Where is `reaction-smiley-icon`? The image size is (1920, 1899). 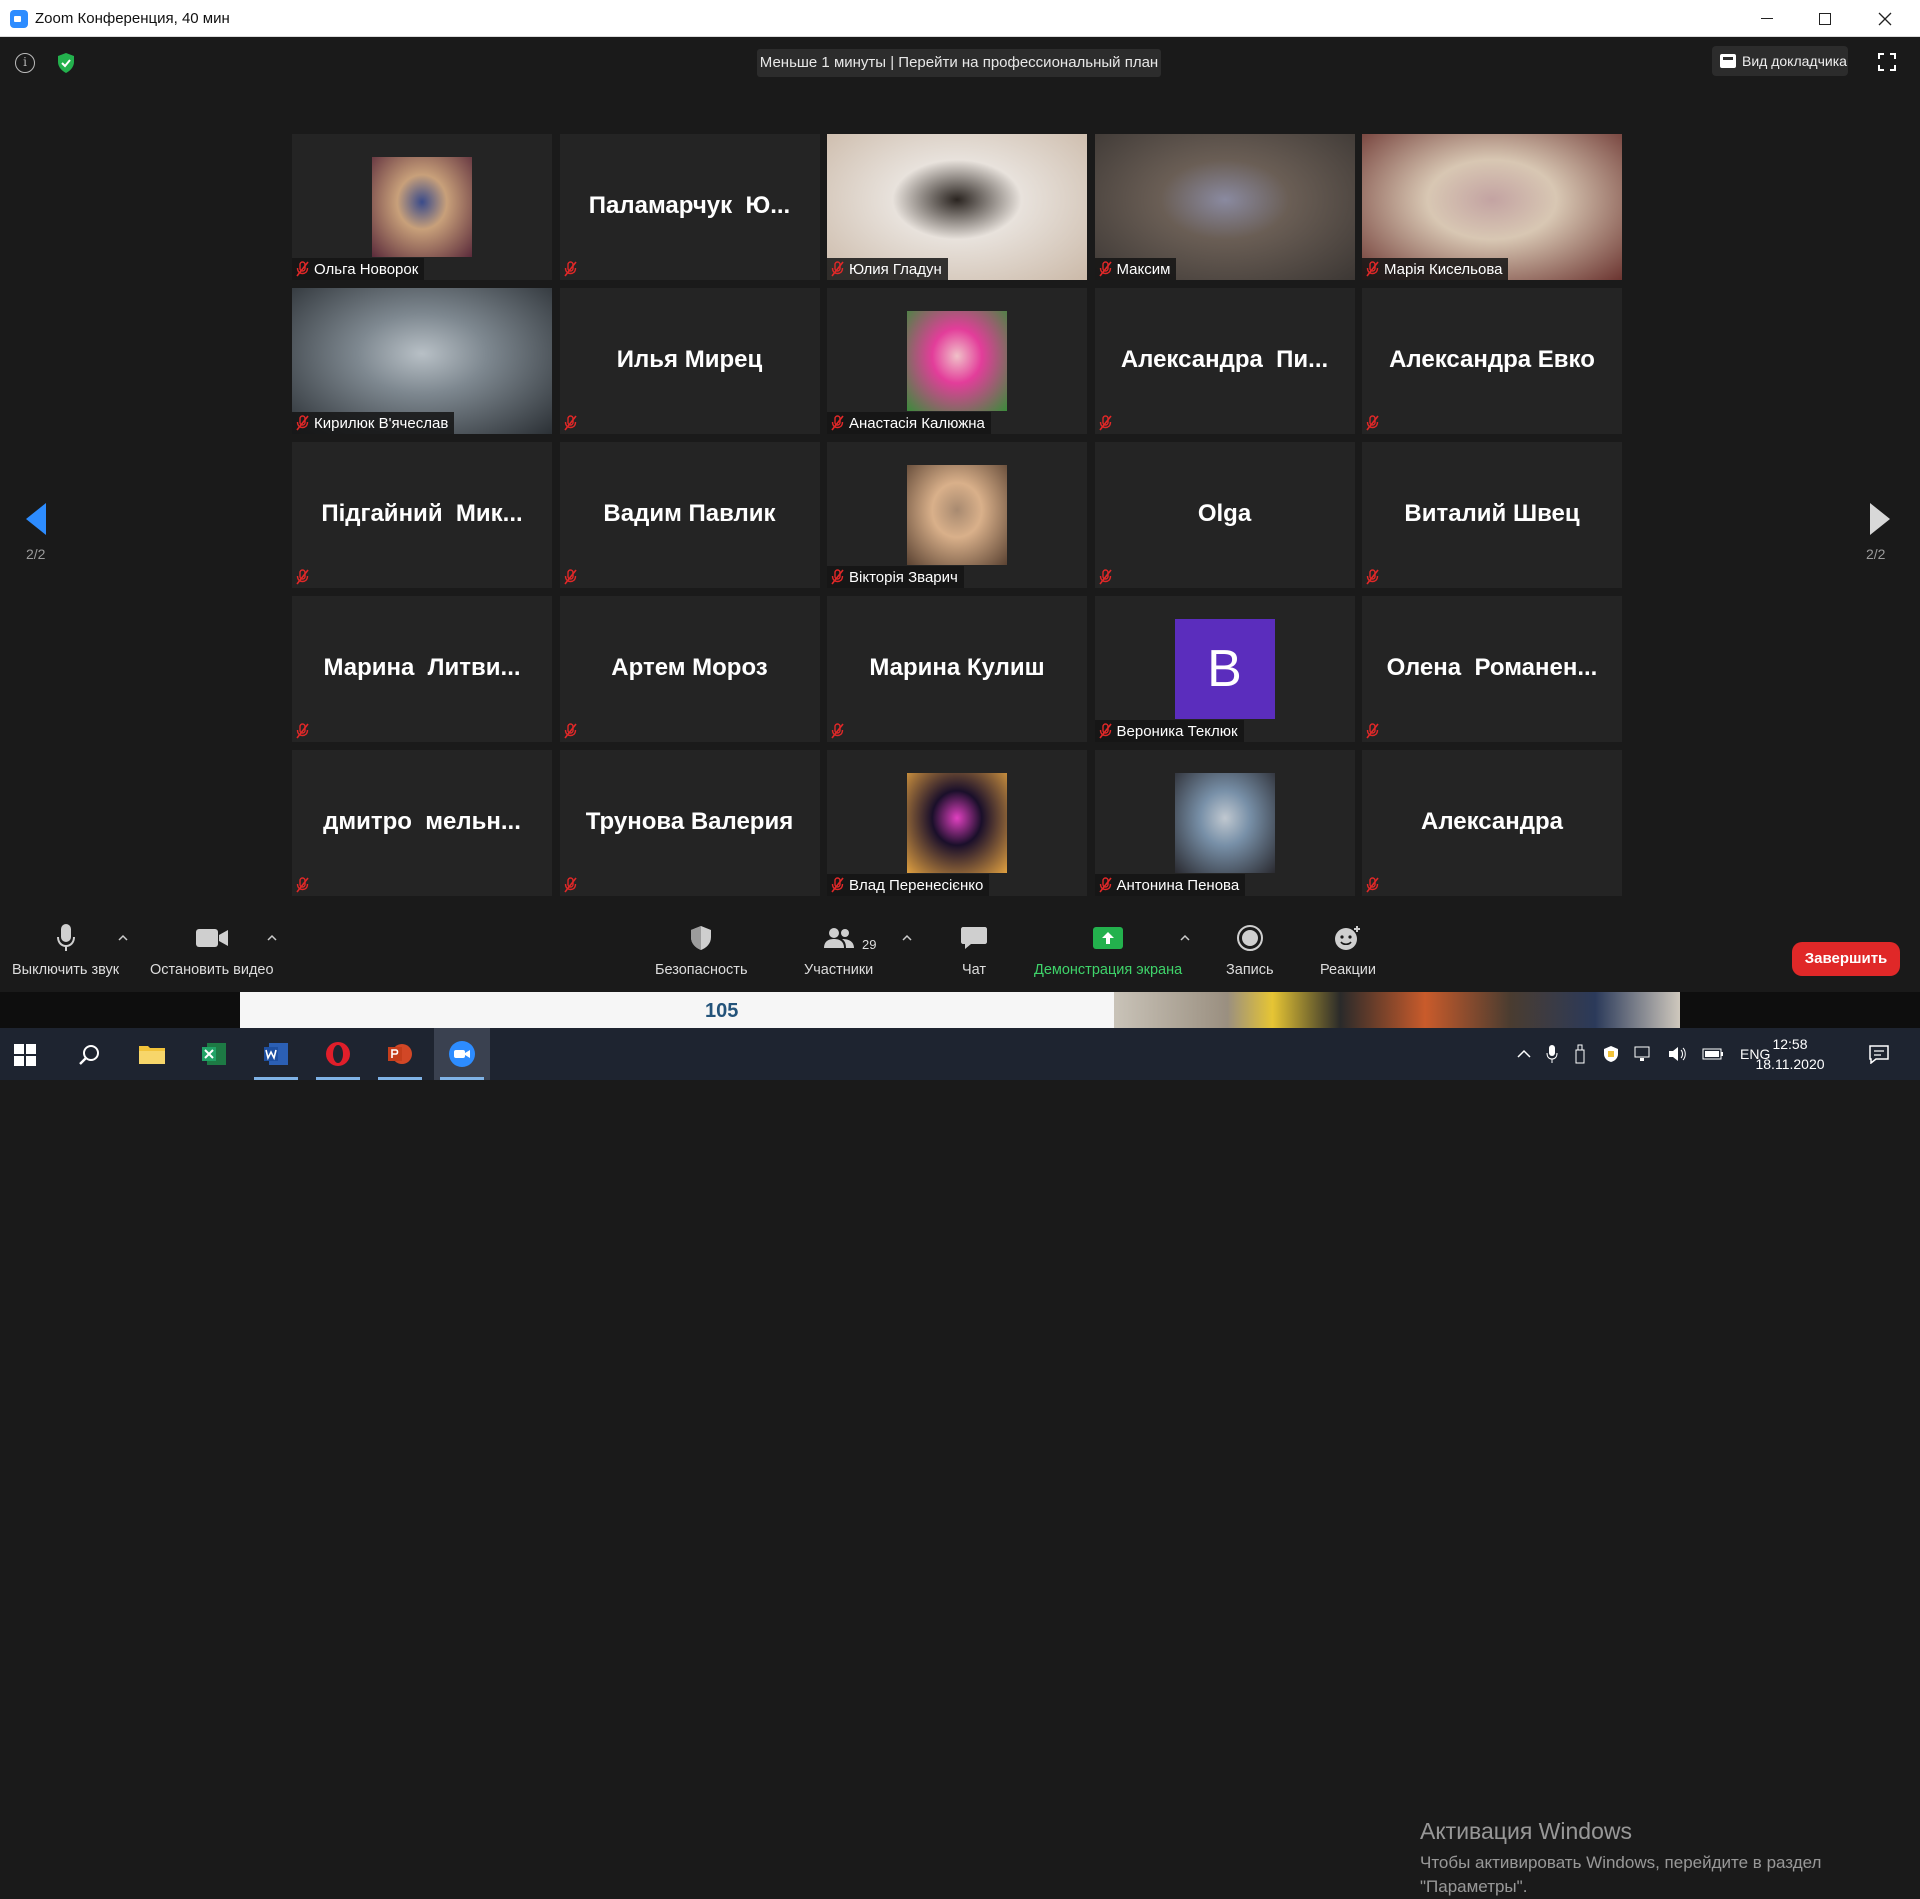
reaction-smiley-icon is located at coordinates (1347, 938).